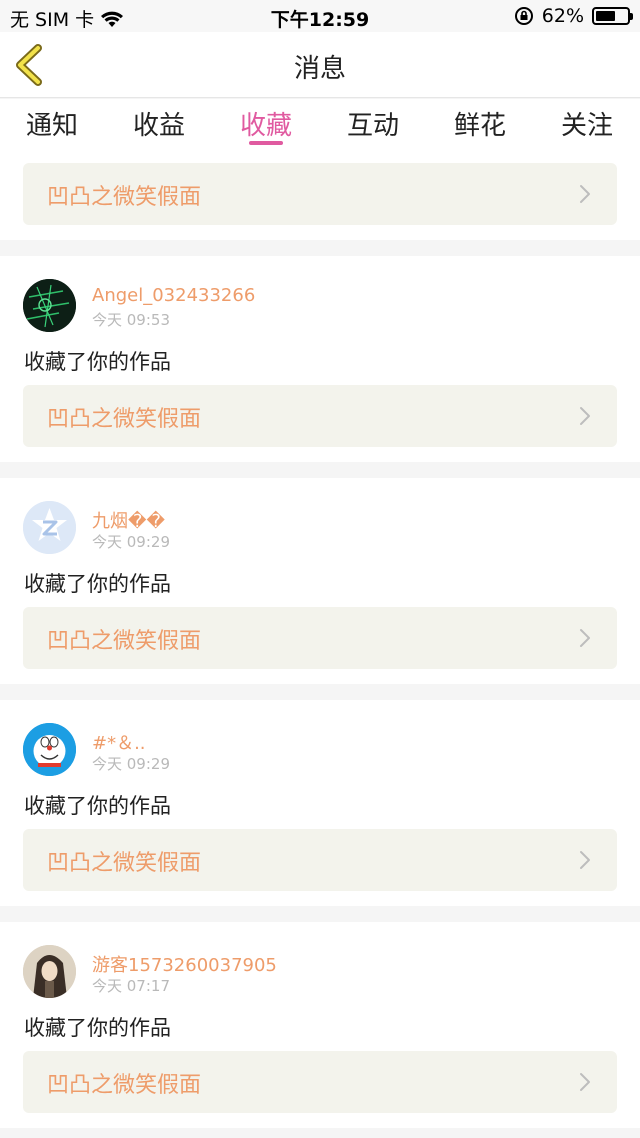  I want to click on navigation-bar: 消息, so click(320, 65).